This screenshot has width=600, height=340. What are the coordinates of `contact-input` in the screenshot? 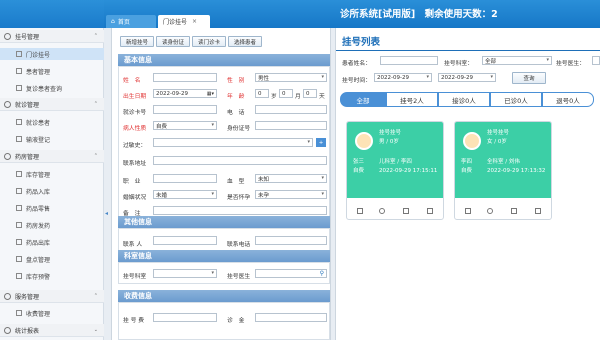 It's located at (185, 240).